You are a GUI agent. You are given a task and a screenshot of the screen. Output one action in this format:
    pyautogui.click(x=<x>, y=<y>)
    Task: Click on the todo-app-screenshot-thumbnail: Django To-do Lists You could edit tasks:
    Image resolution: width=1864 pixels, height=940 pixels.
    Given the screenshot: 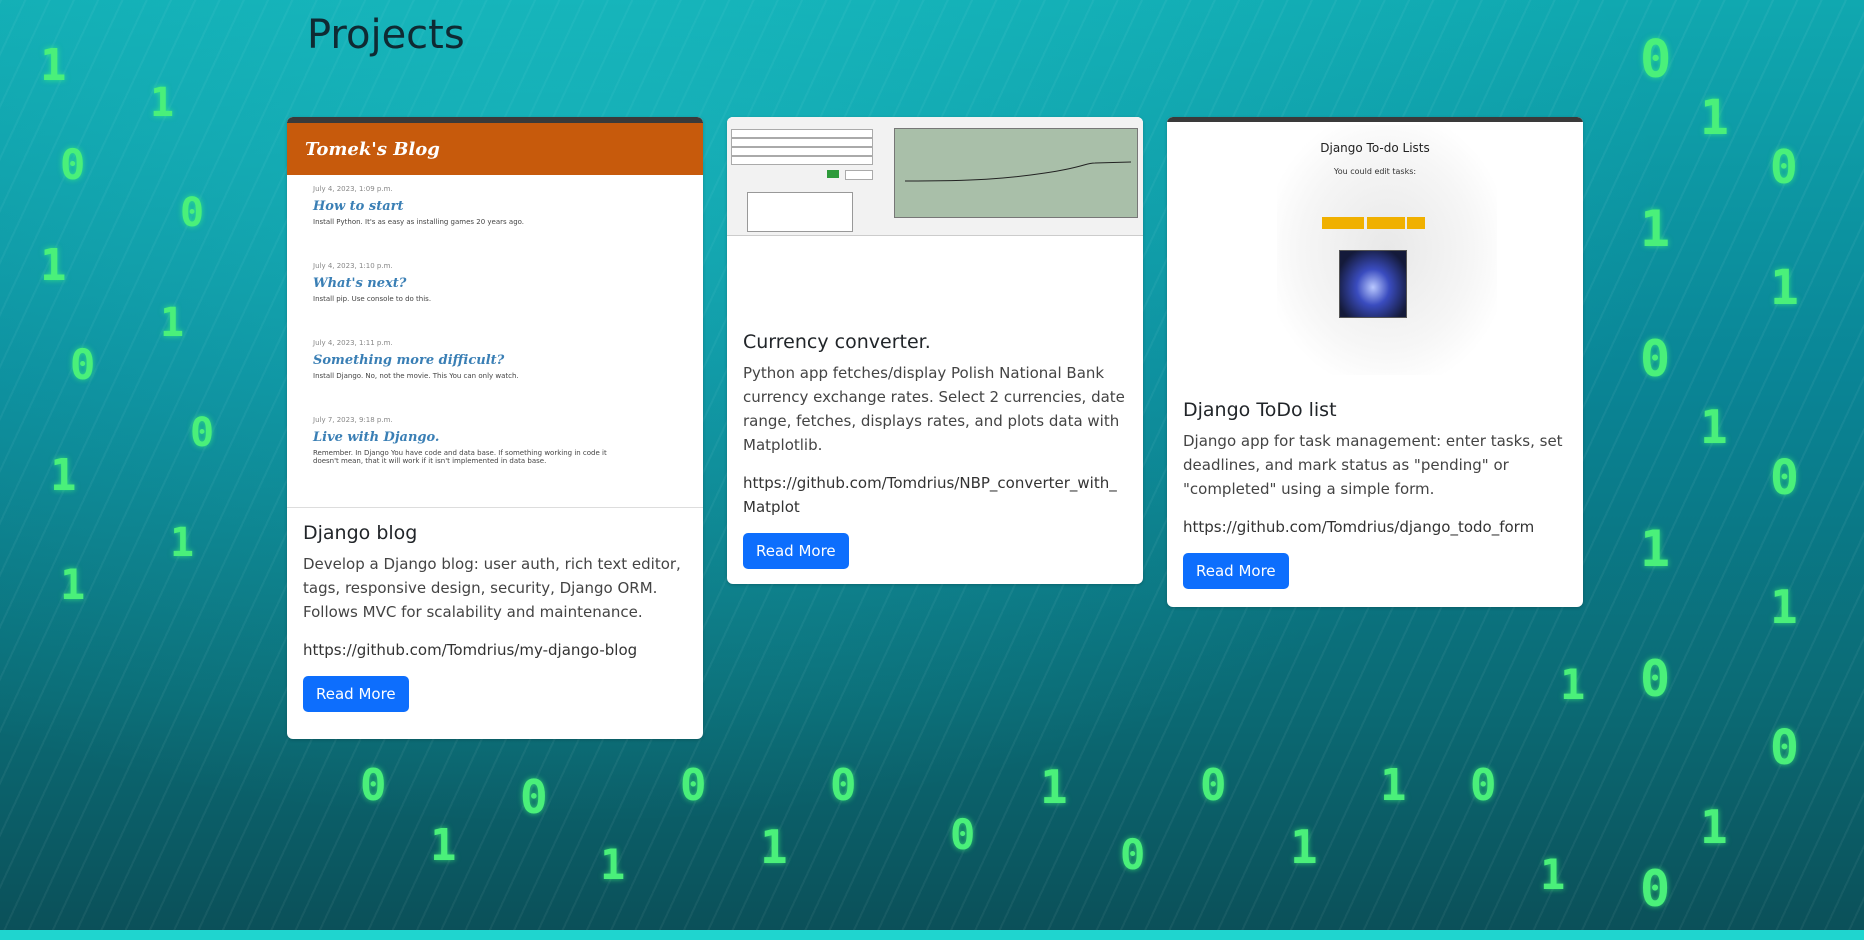 What is the action you would take?
    pyautogui.click(x=1375, y=251)
    